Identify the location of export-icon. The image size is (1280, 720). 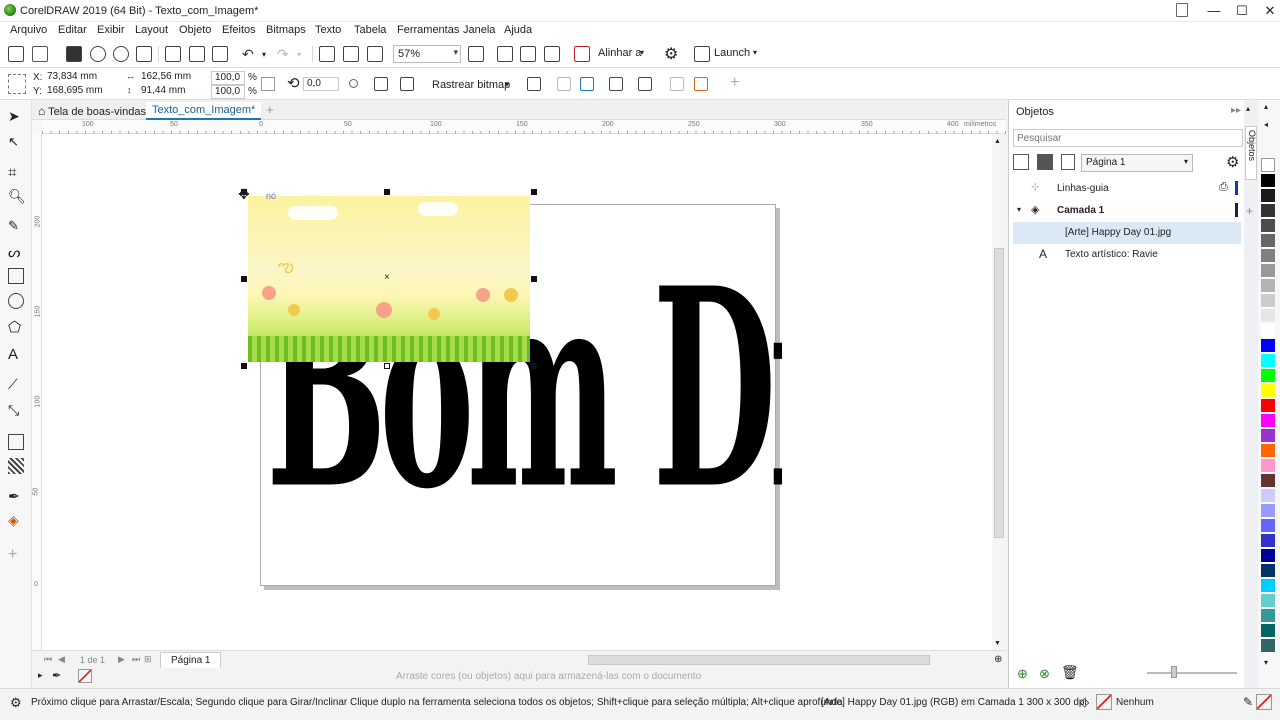
(351, 54).